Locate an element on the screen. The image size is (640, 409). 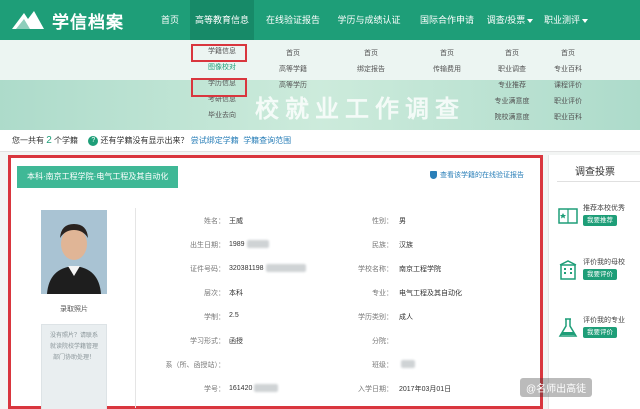
photo-caption: 录取照片 is located at coordinates (74, 309).